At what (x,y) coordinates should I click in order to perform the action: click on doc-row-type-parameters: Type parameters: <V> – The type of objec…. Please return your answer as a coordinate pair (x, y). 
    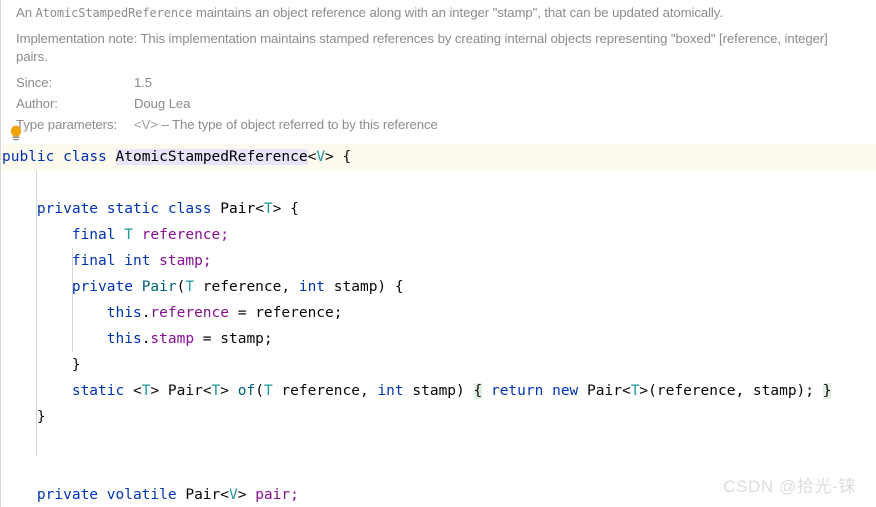
    Looking at the image, I should click on (446, 124).